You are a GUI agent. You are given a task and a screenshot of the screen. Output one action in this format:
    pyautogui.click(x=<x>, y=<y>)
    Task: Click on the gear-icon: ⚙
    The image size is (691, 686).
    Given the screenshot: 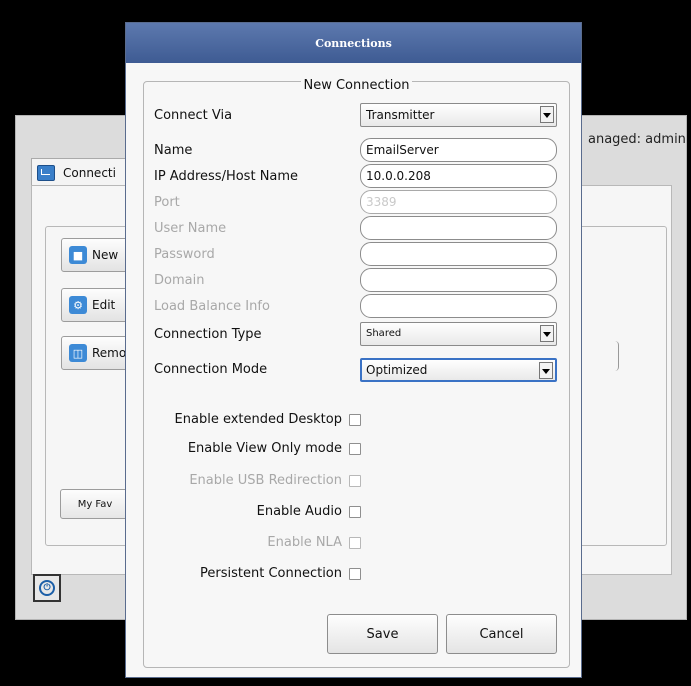 What is the action you would take?
    pyautogui.click(x=78, y=305)
    